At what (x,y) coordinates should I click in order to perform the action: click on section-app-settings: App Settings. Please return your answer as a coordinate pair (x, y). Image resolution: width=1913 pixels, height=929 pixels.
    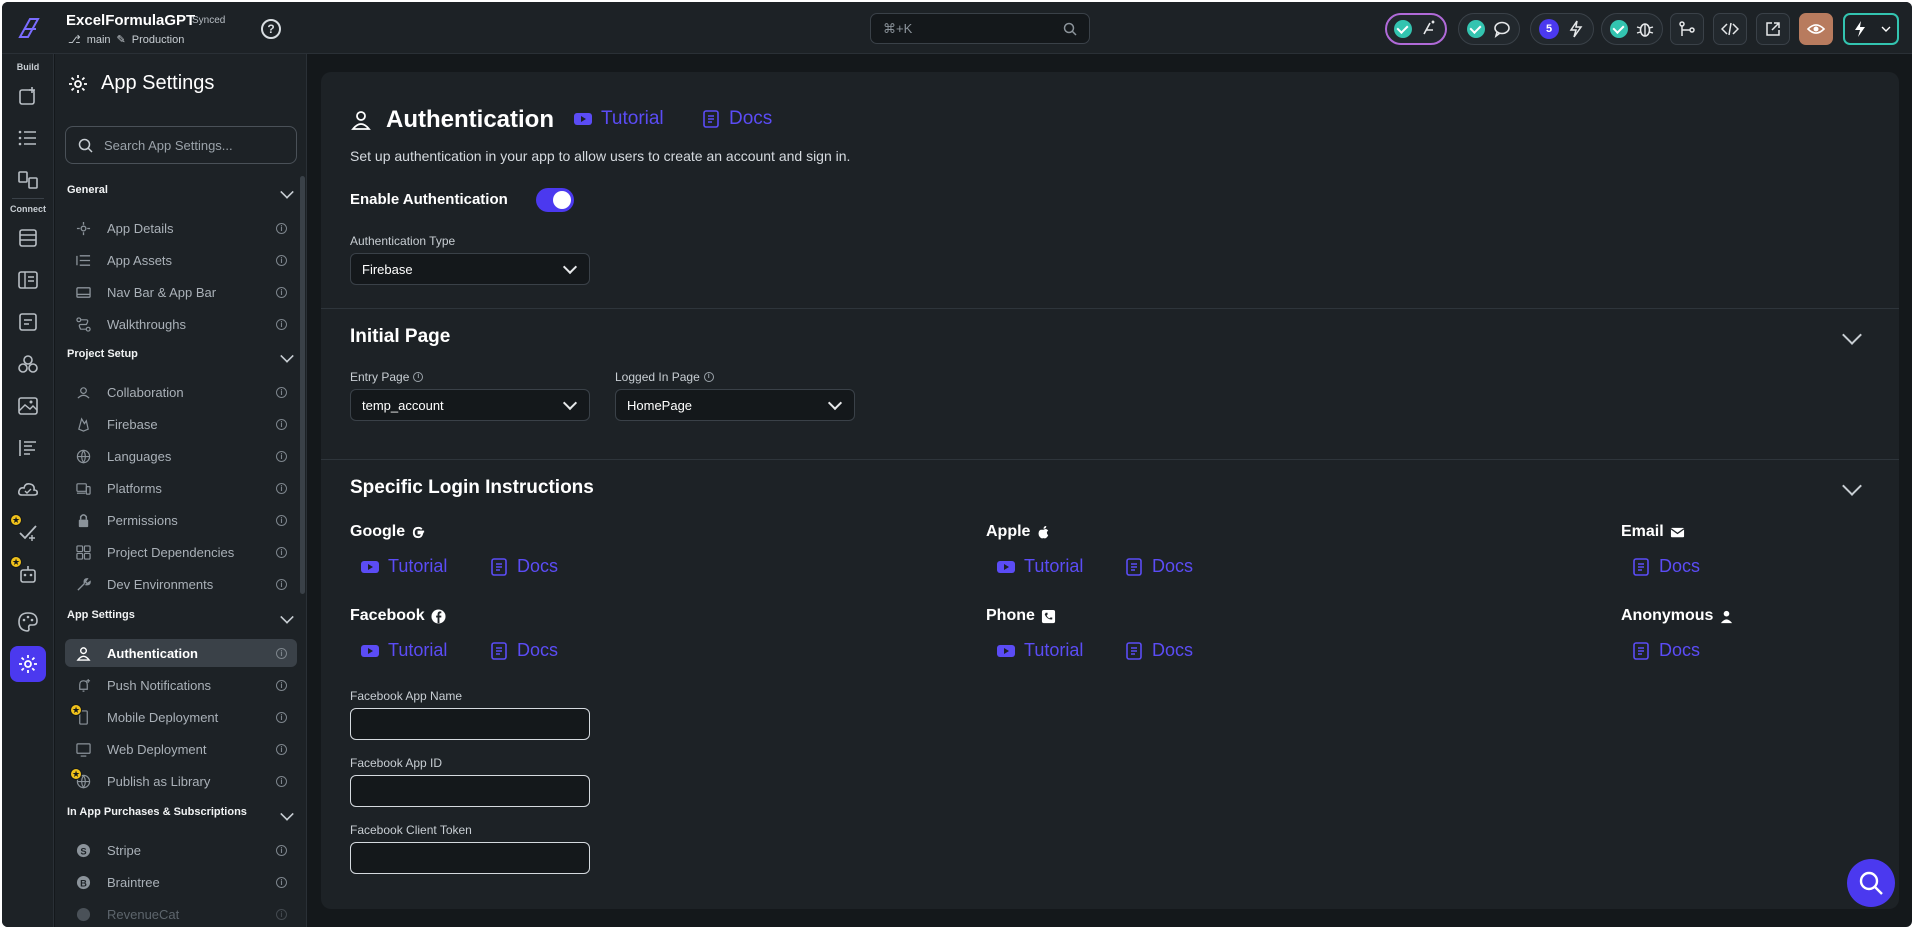
    Looking at the image, I should click on (182, 619).